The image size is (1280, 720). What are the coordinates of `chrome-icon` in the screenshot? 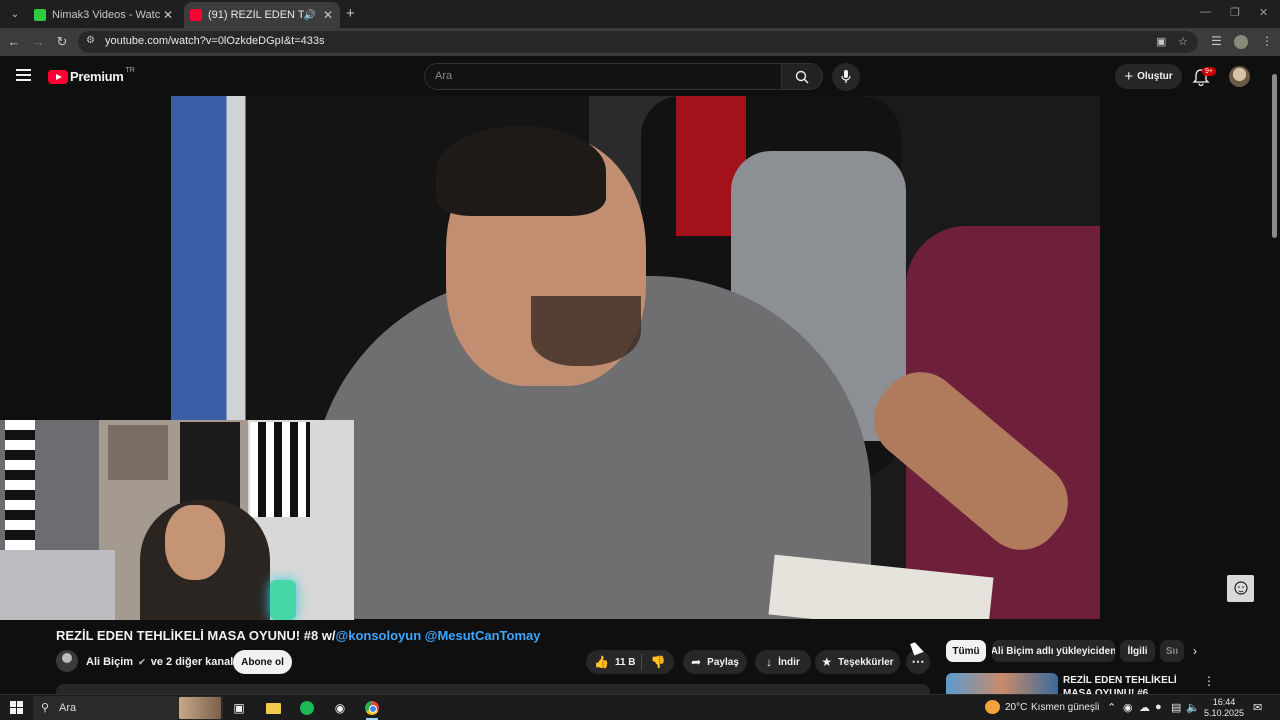 It's located at (372, 709).